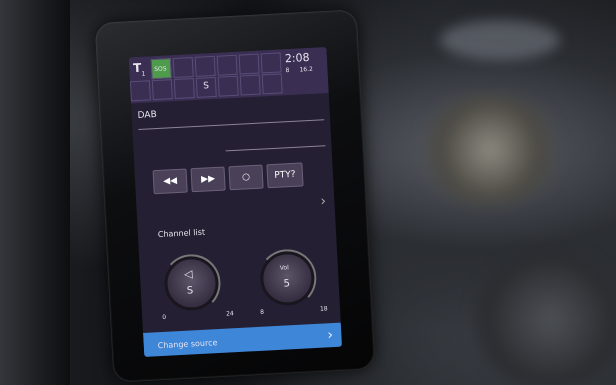  What do you see at coordinates (285, 175) in the screenshot?
I see `pty-button: PTY?` at bounding box center [285, 175].